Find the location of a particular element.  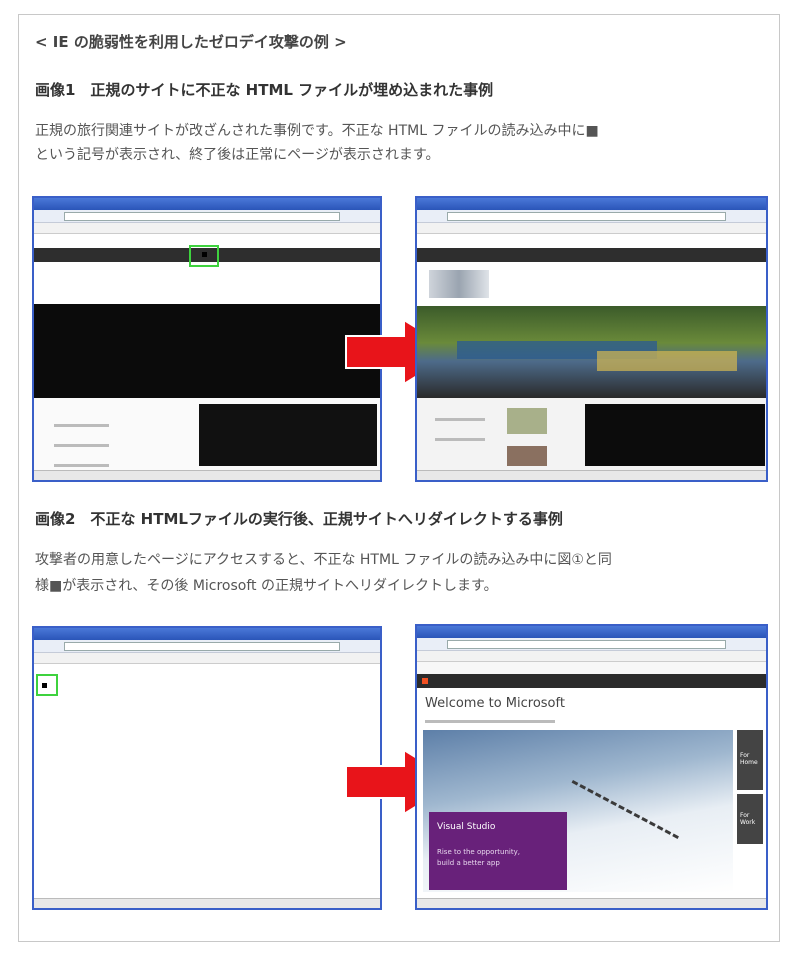

screenshot-travel-normal is located at coordinates (591, 339).